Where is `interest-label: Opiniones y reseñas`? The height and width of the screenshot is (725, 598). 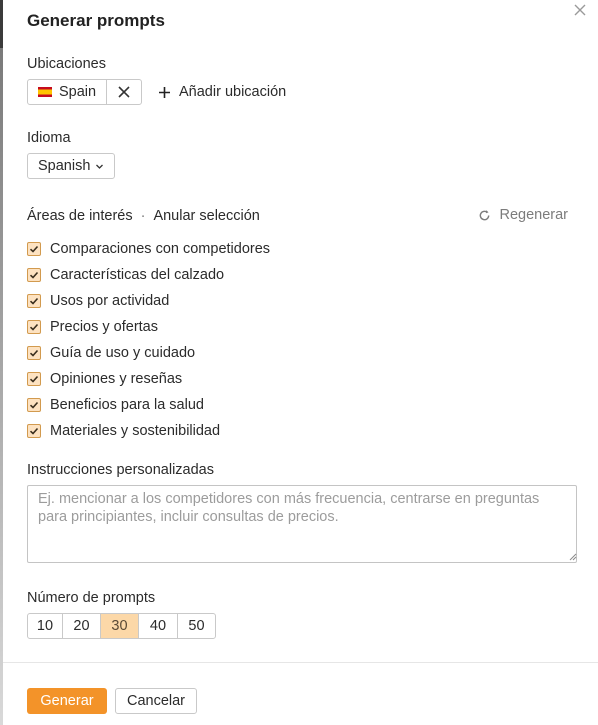
interest-label: Opiniones y reseñas is located at coordinates (116, 379).